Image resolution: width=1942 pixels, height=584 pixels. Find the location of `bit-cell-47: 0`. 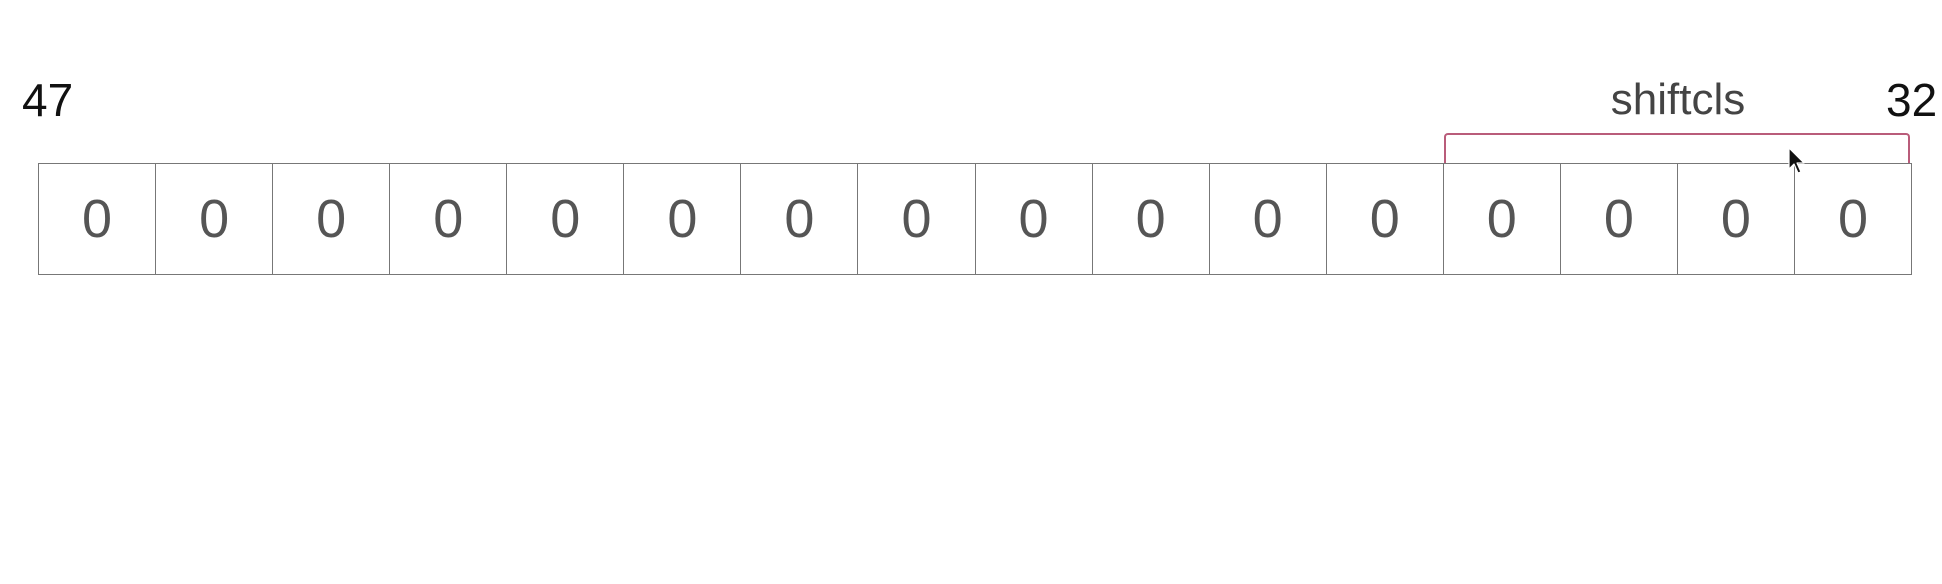

bit-cell-47: 0 is located at coordinates (98, 219).